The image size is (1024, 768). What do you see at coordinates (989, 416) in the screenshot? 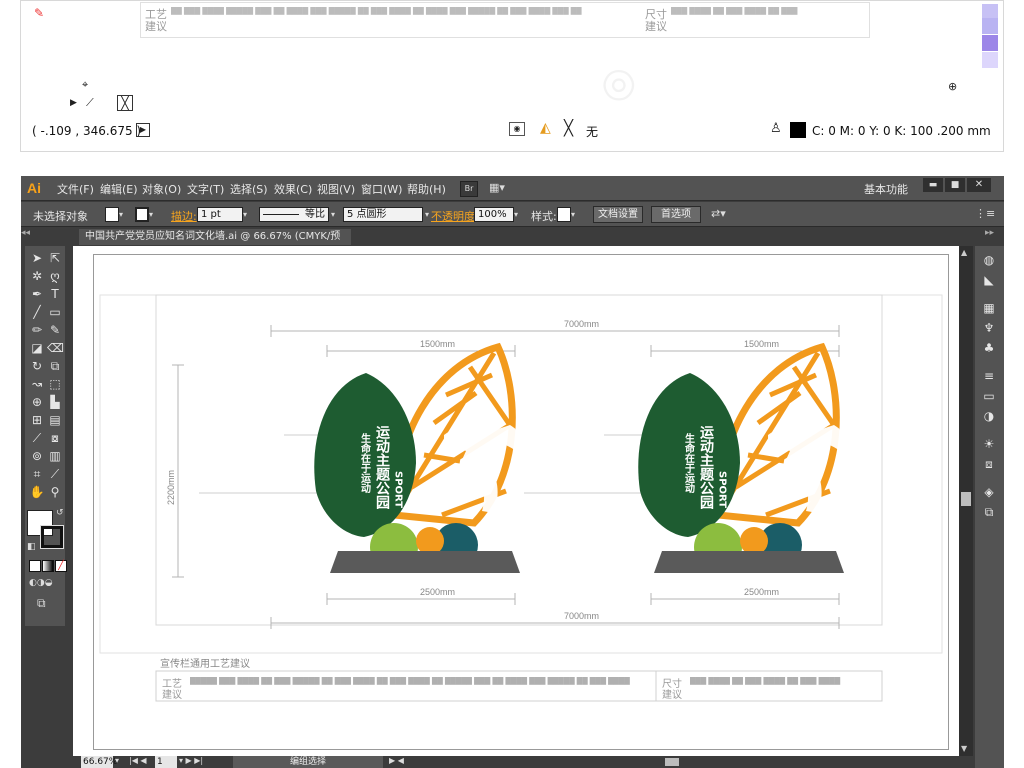
I see `transparency-panel-icon: ◑` at bounding box center [989, 416].